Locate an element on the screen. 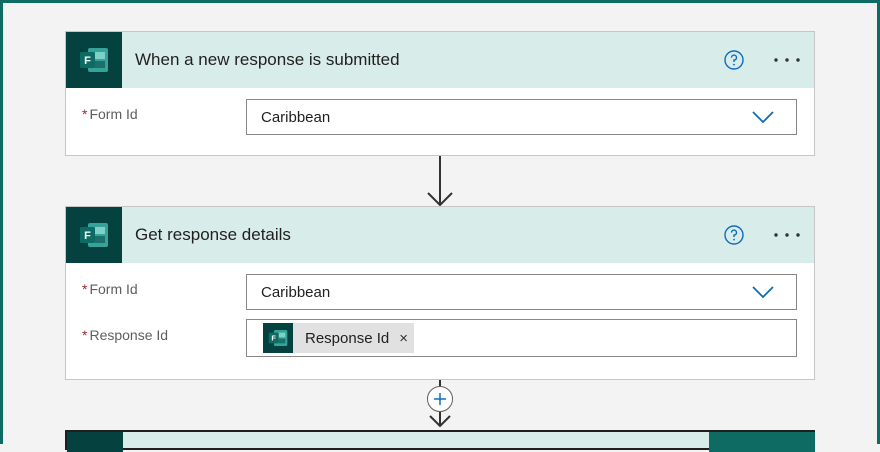 The height and width of the screenshot is (452, 880). next-step-card-edge is located at coordinates (762, 442).